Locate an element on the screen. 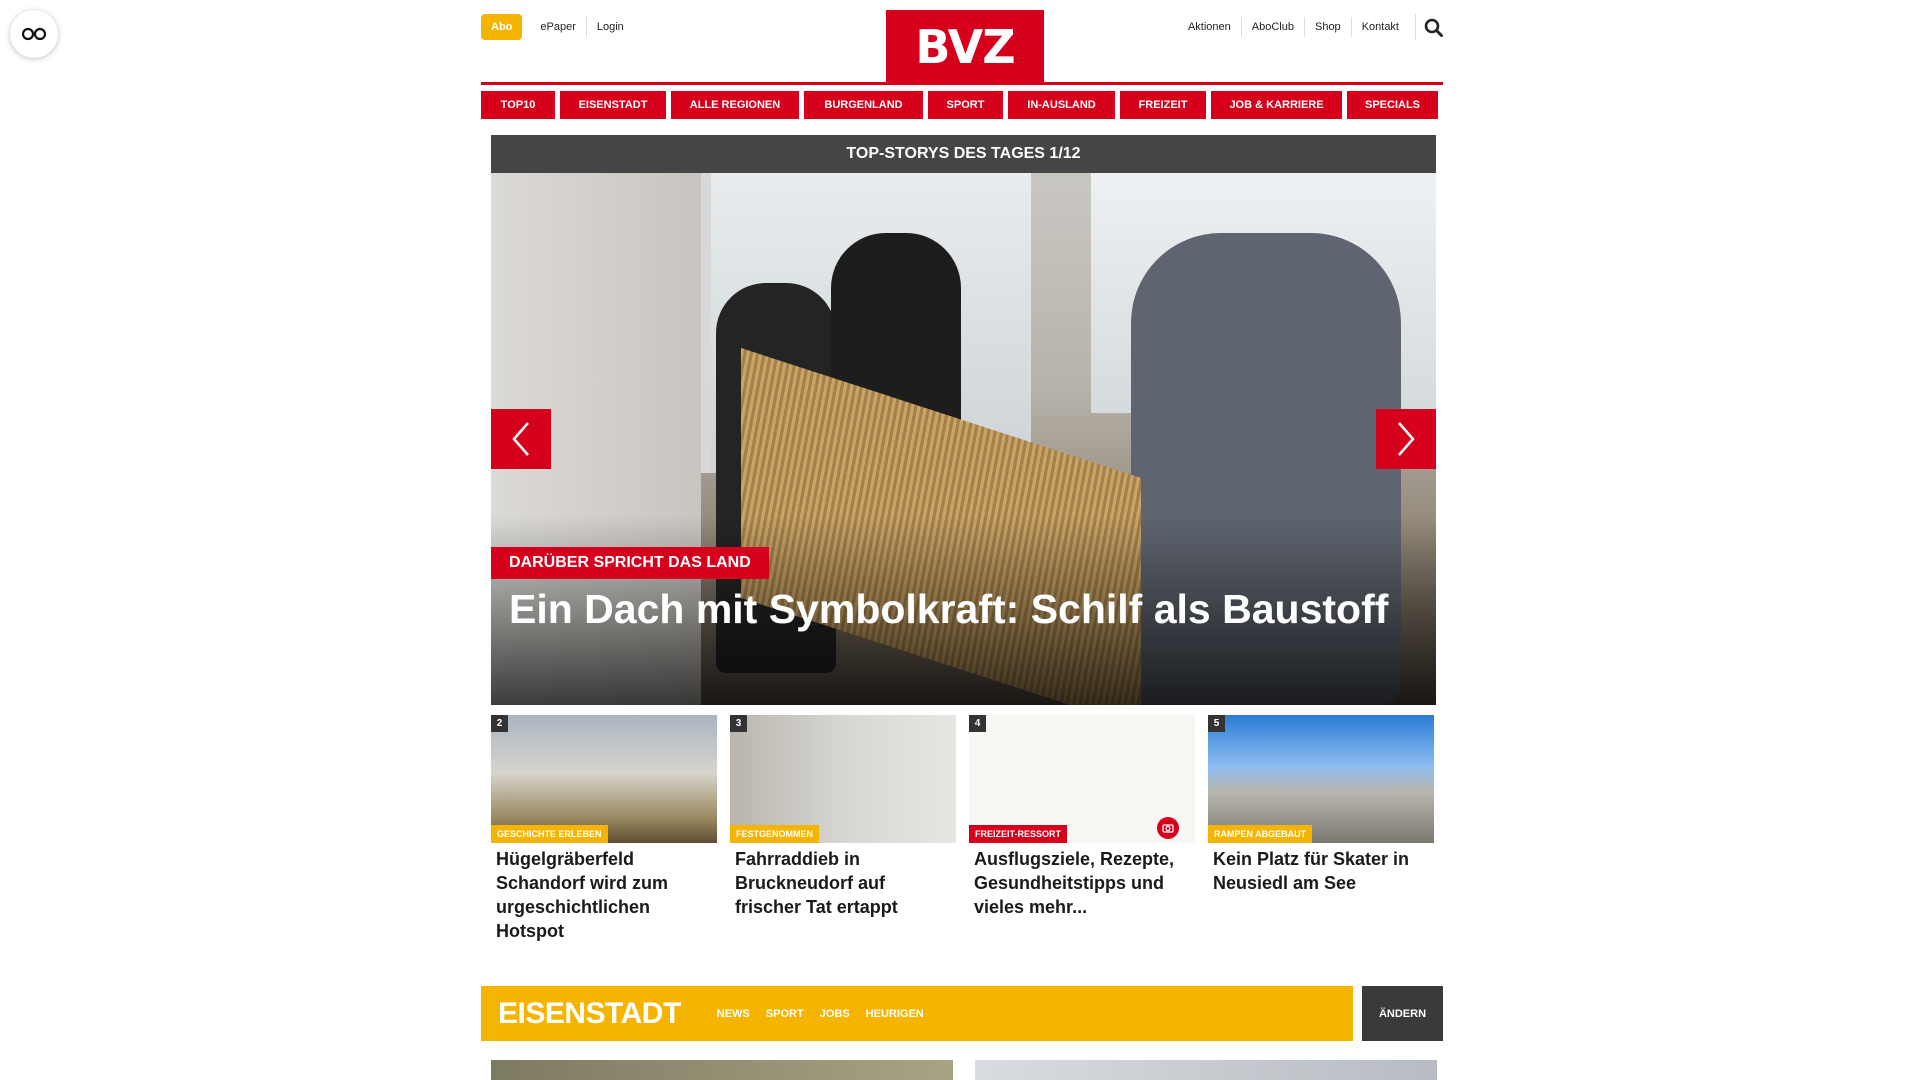  hero-kicker: DARÜBER SPRICHT DAS LAND is located at coordinates (630, 563).